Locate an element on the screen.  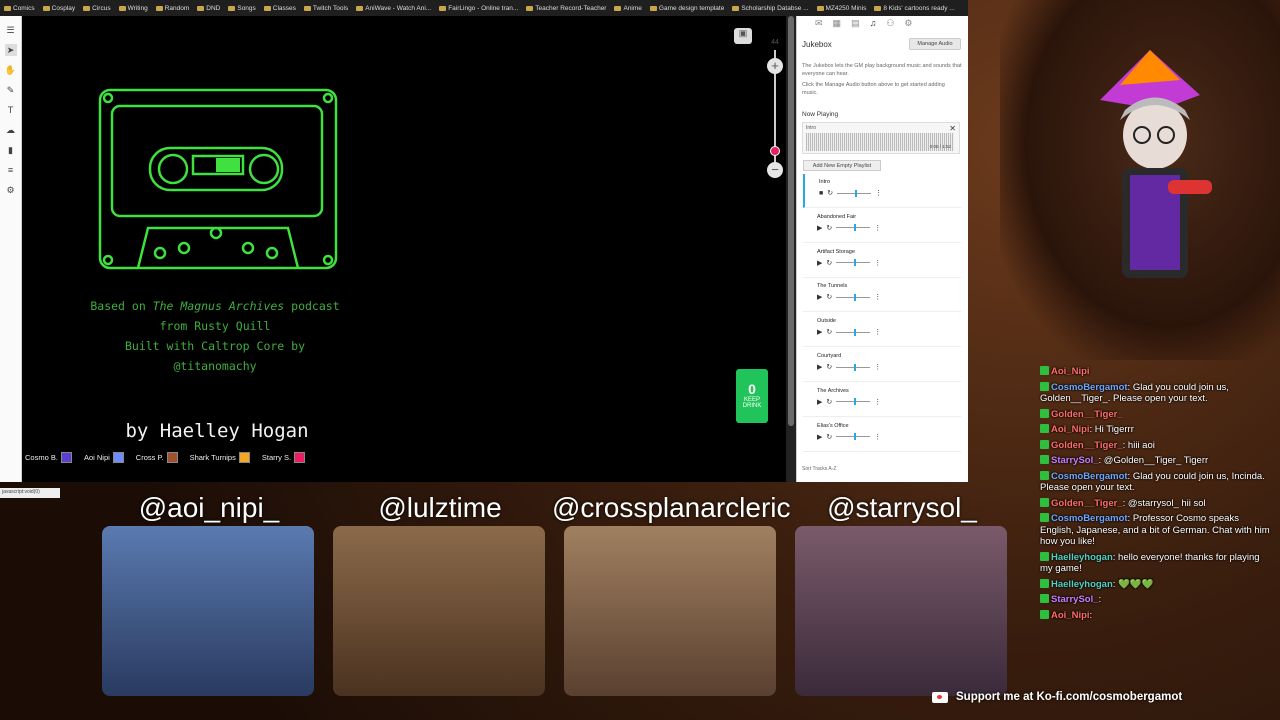
chat-tab-icon: ✉ is located at coordinates (819, 25).